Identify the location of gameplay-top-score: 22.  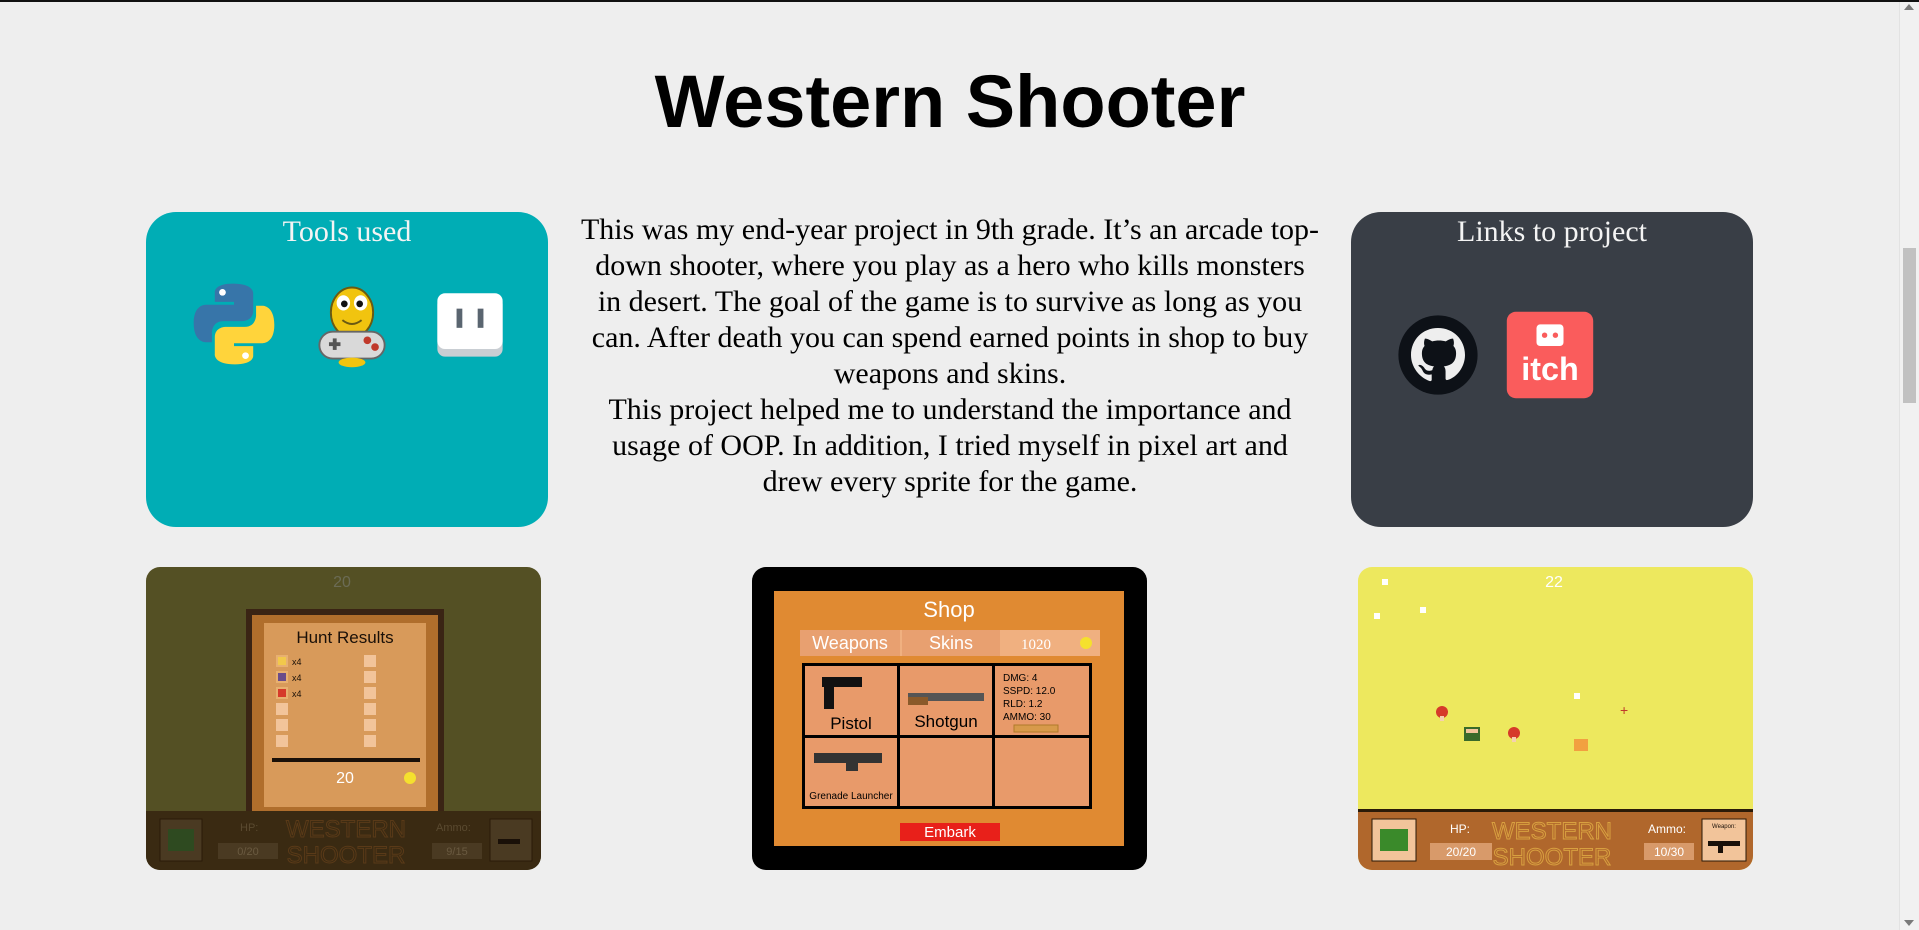
(1554, 582).